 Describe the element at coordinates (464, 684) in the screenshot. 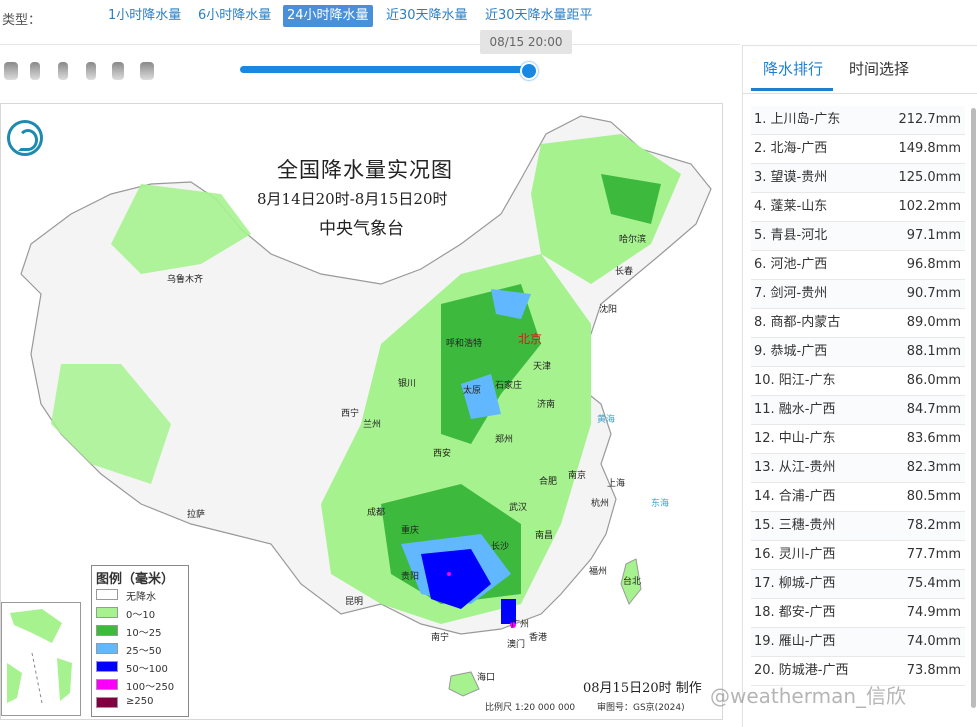

I see `hainan-island` at that location.